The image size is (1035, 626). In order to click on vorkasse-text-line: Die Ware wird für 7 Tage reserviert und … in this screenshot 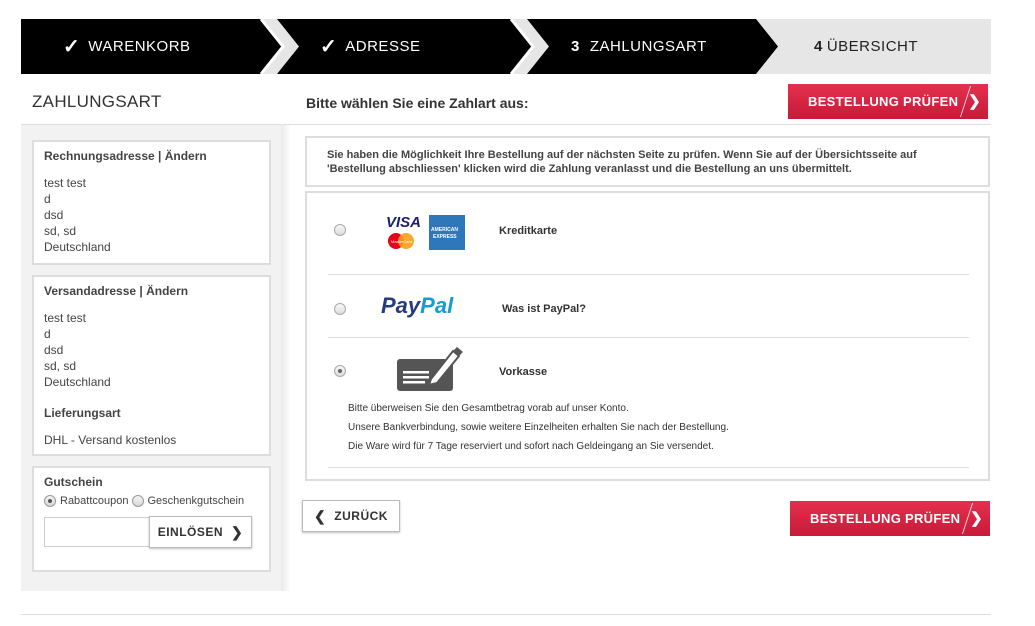, I will do `click(531, 446)`.